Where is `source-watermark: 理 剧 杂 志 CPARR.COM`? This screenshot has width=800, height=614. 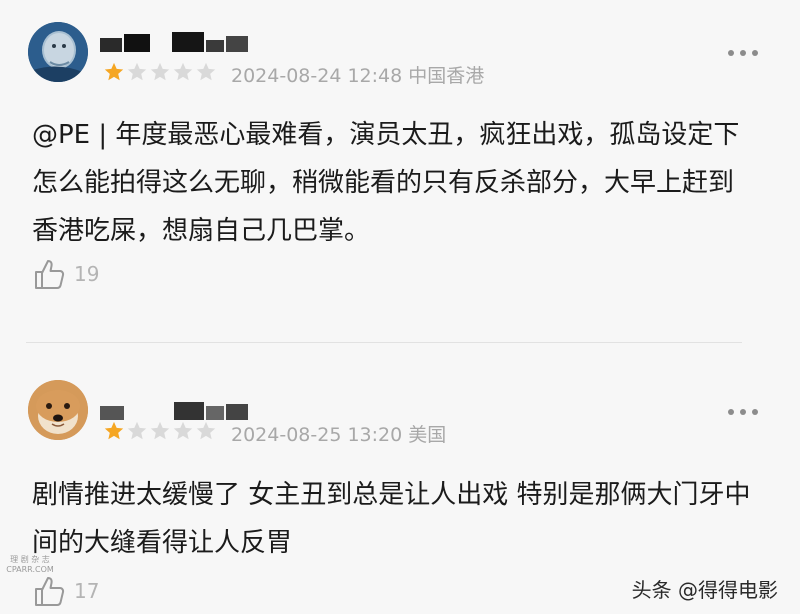
source-watermark: 理 剧 杂 志 CPARR.COM is located at coordinates (30, 565).